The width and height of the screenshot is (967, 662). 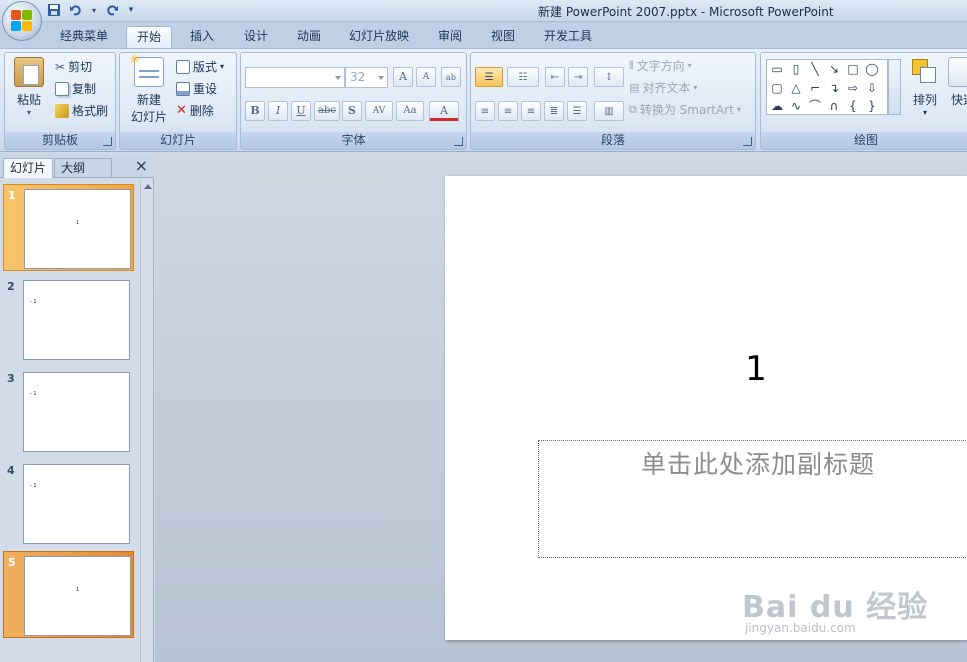 I want to click on clipboard-launcher-icon, so click(x=107, y=141).